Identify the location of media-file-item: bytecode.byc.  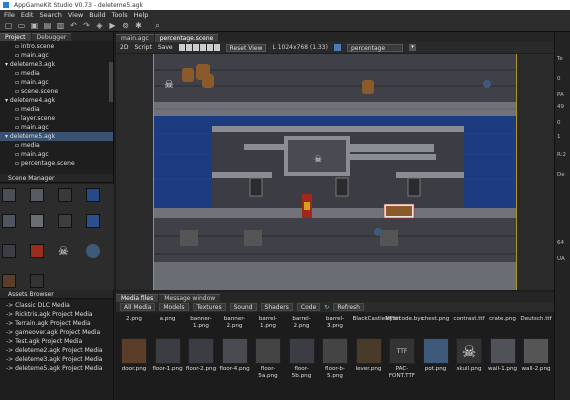
(405, 319).